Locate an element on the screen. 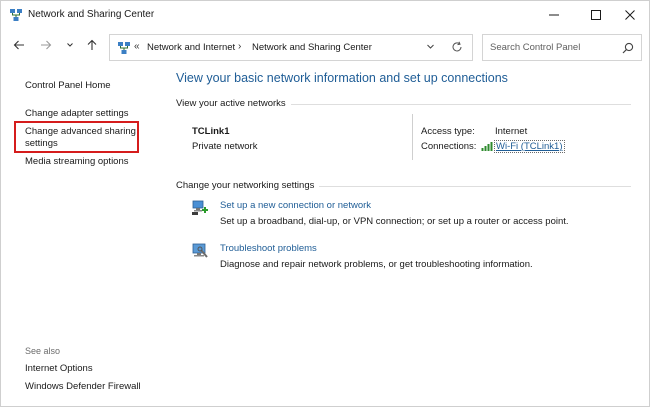 The height and width of the screenshot is (407, 650). network-name: TCLink1 is located at coordinates (211, 131).